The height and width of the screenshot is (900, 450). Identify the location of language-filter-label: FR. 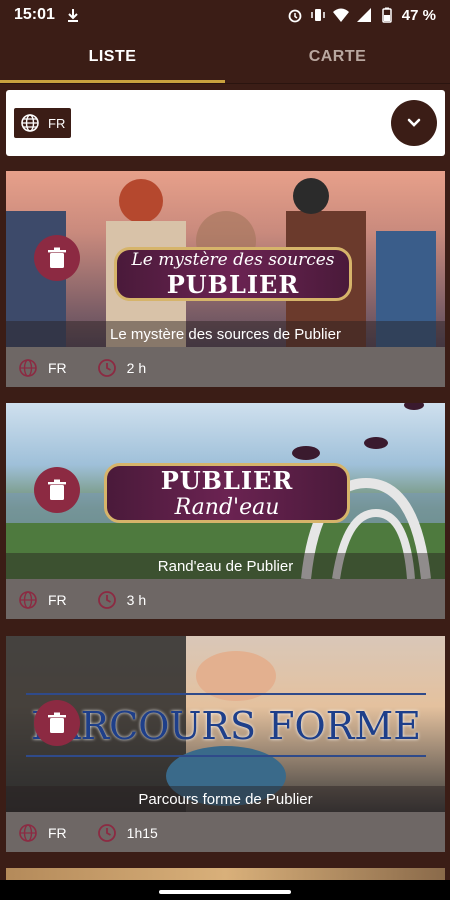
(57, 123).